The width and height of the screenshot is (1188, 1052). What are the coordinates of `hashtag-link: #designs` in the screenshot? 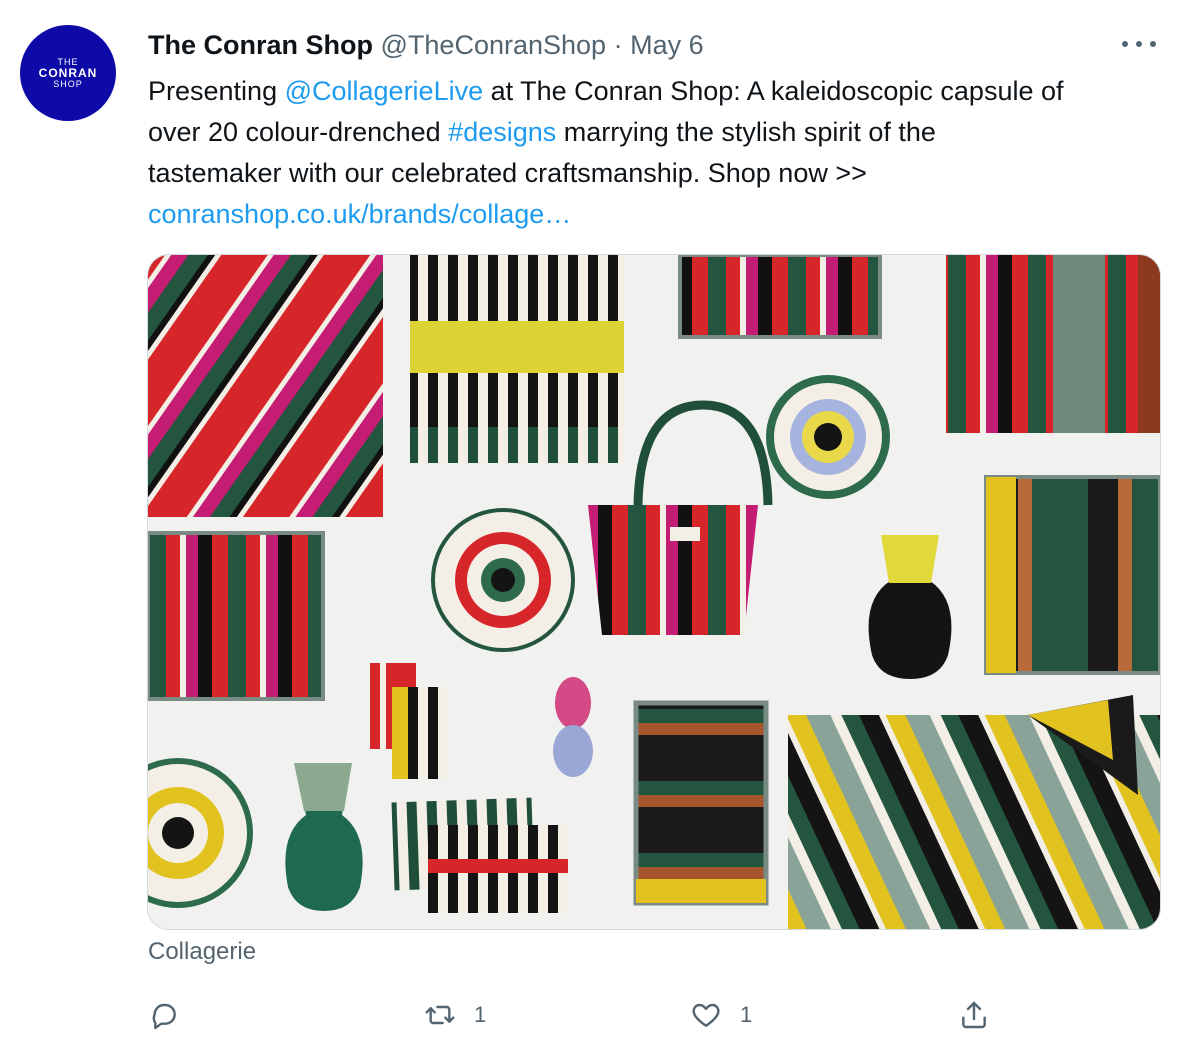 It's located at (502, 132).